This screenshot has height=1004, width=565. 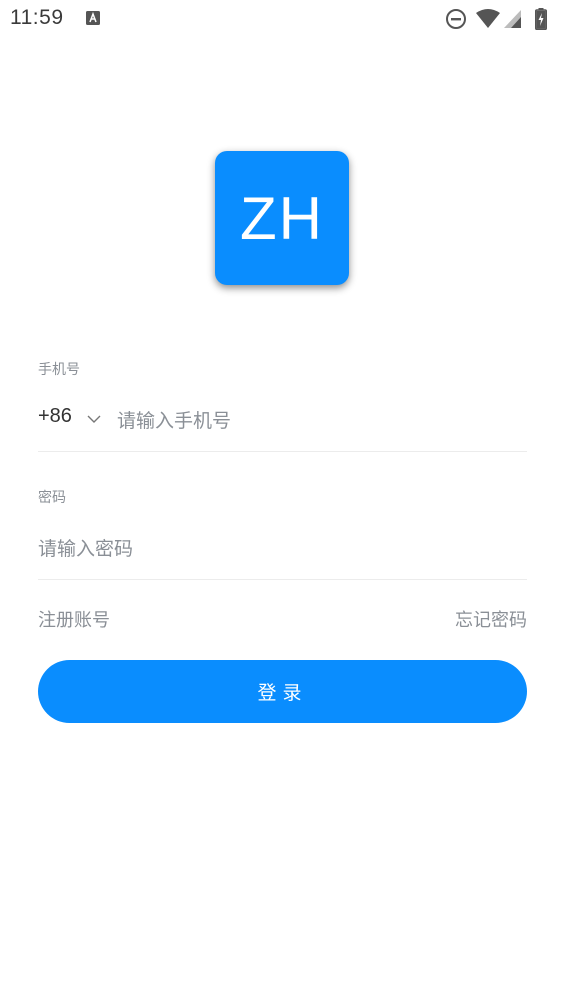 I want to click on password-field-row, so click(x=282, y=554).